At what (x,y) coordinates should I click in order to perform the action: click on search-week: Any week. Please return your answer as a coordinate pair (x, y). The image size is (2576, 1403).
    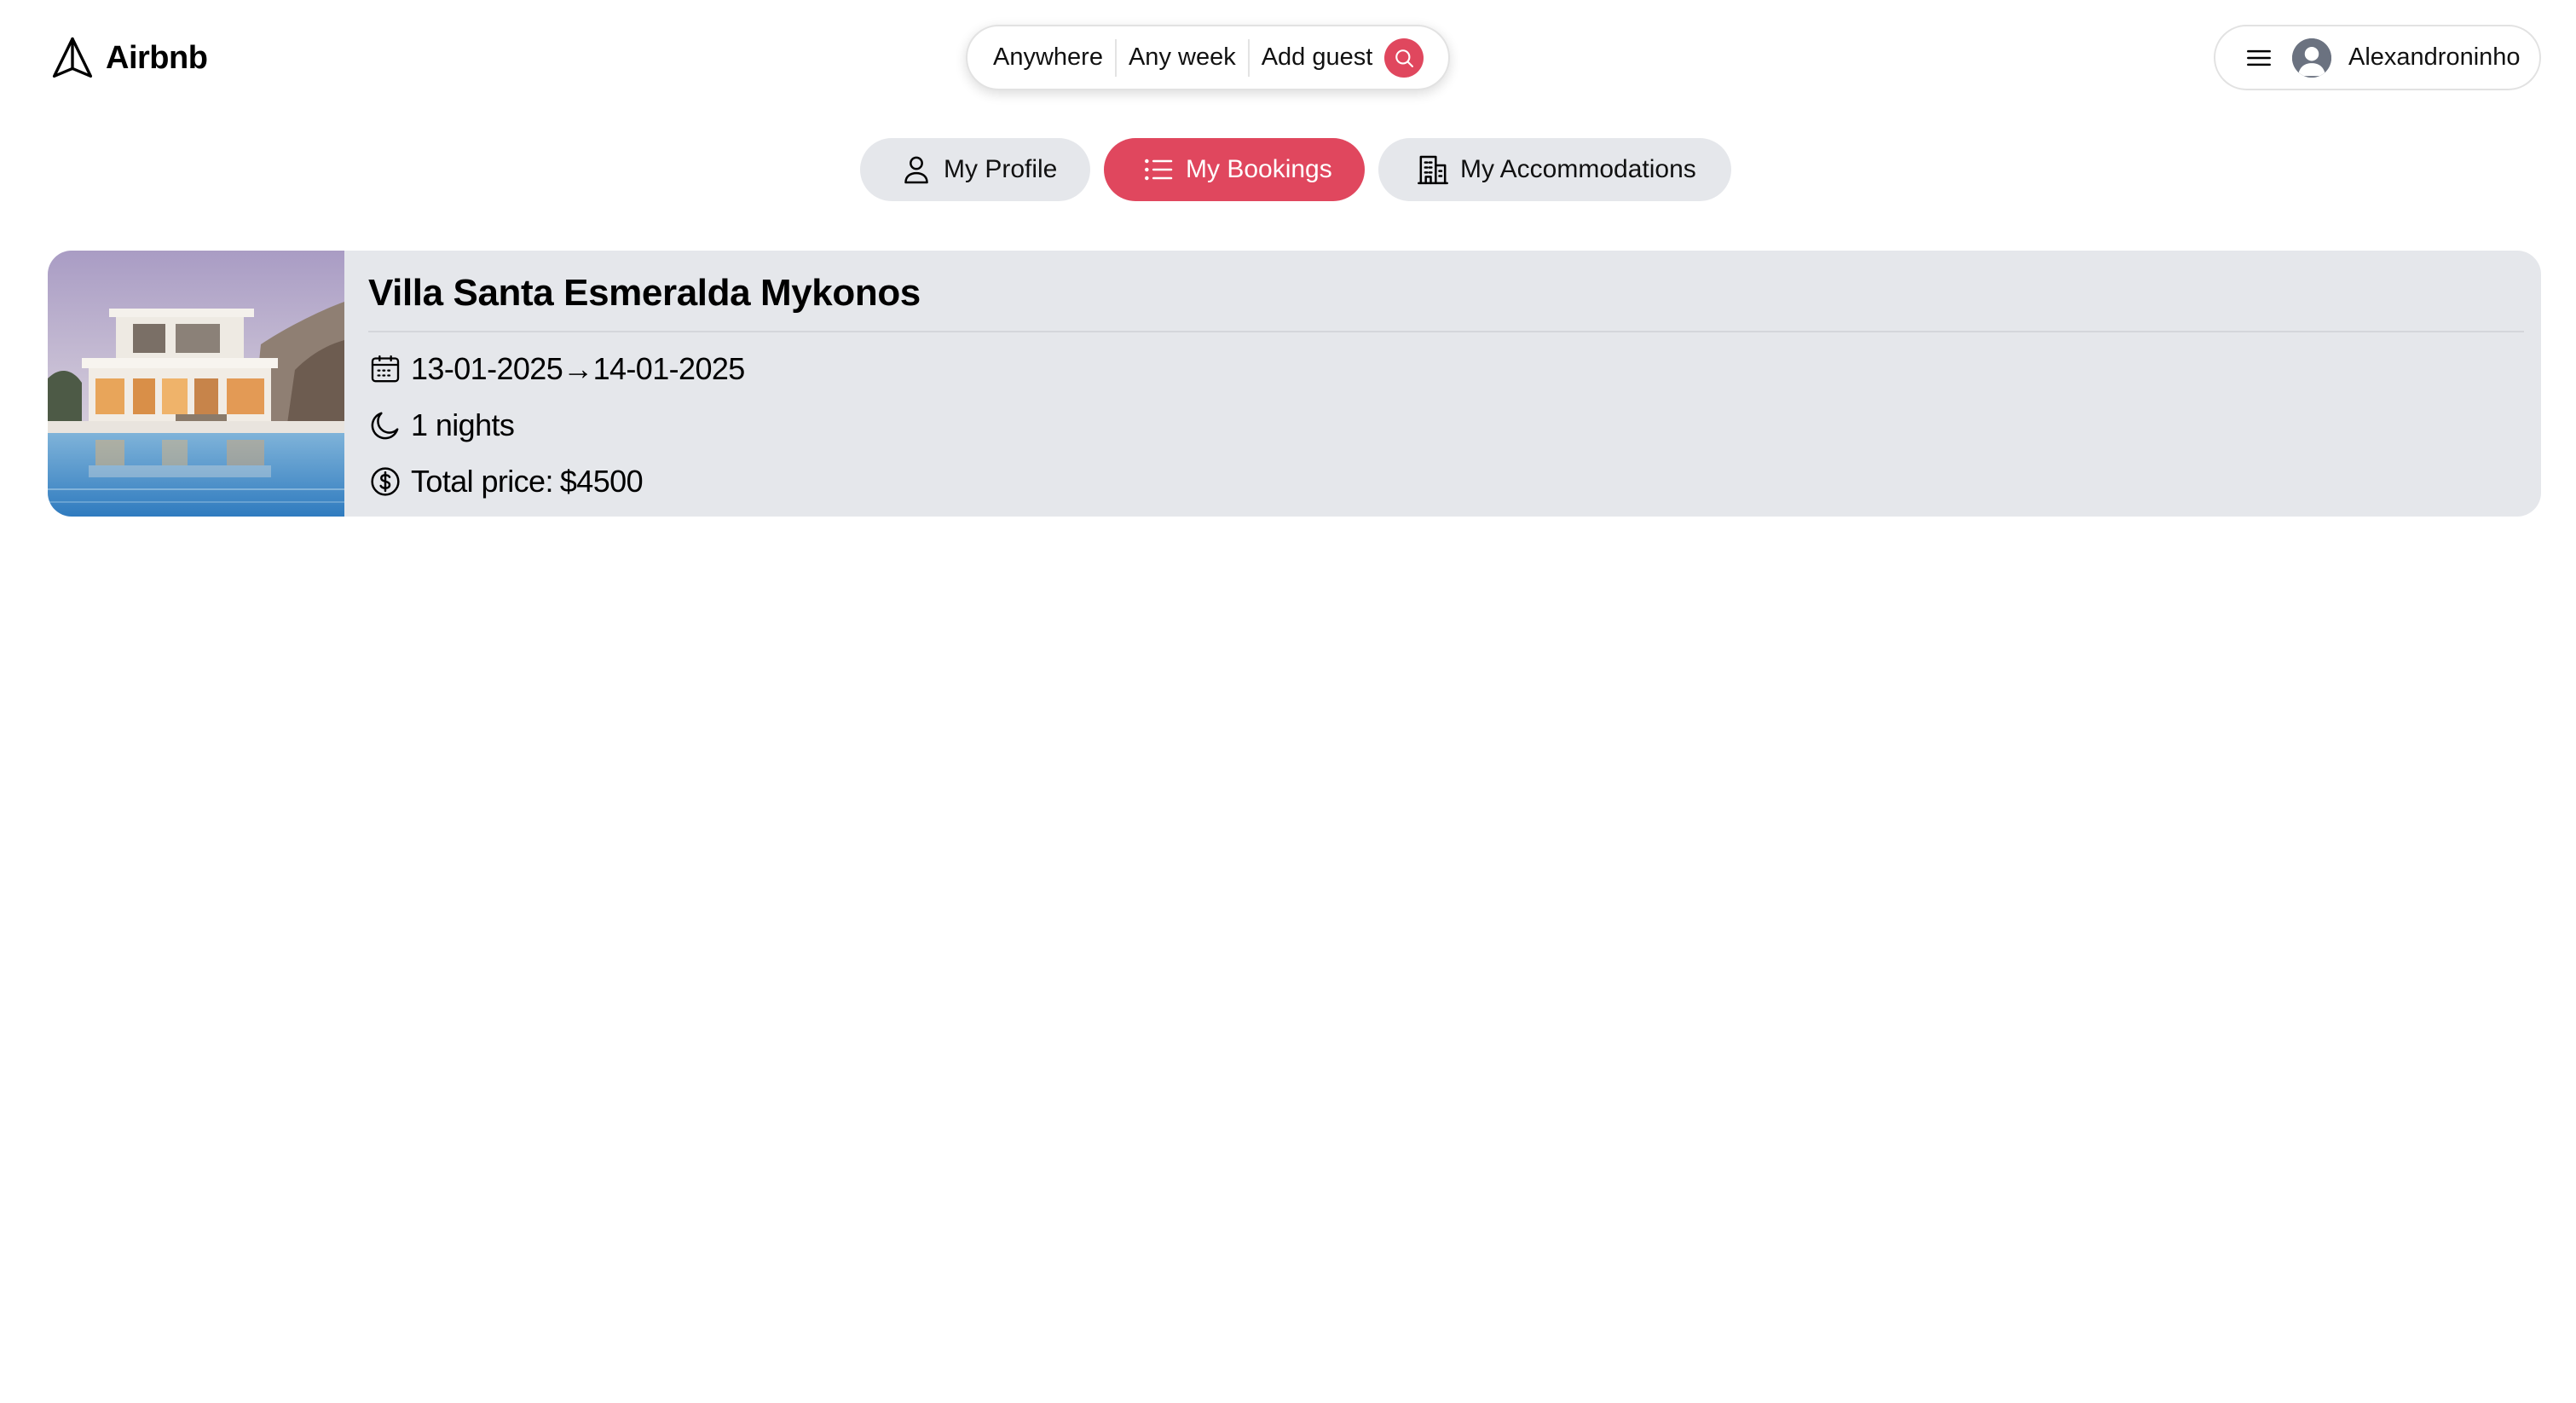
    Looking at the image, I should click on (1182, 57).